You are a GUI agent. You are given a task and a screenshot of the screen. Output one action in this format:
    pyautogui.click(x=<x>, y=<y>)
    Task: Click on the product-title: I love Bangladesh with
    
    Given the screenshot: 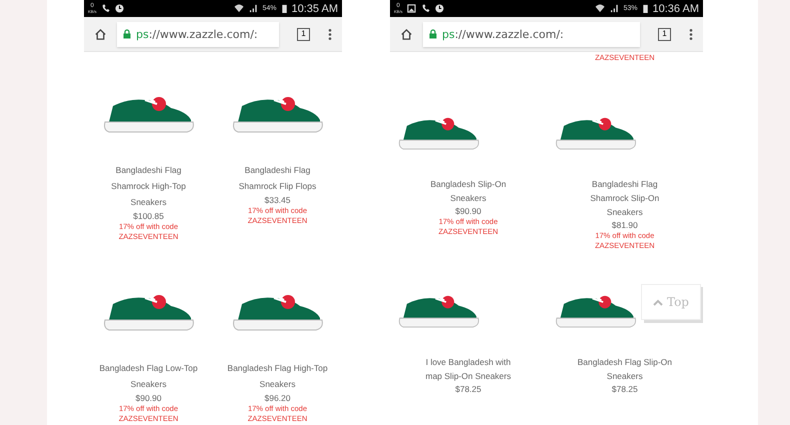 What is the action you would take?
    pyautogui.click(x=468, y=362)
    